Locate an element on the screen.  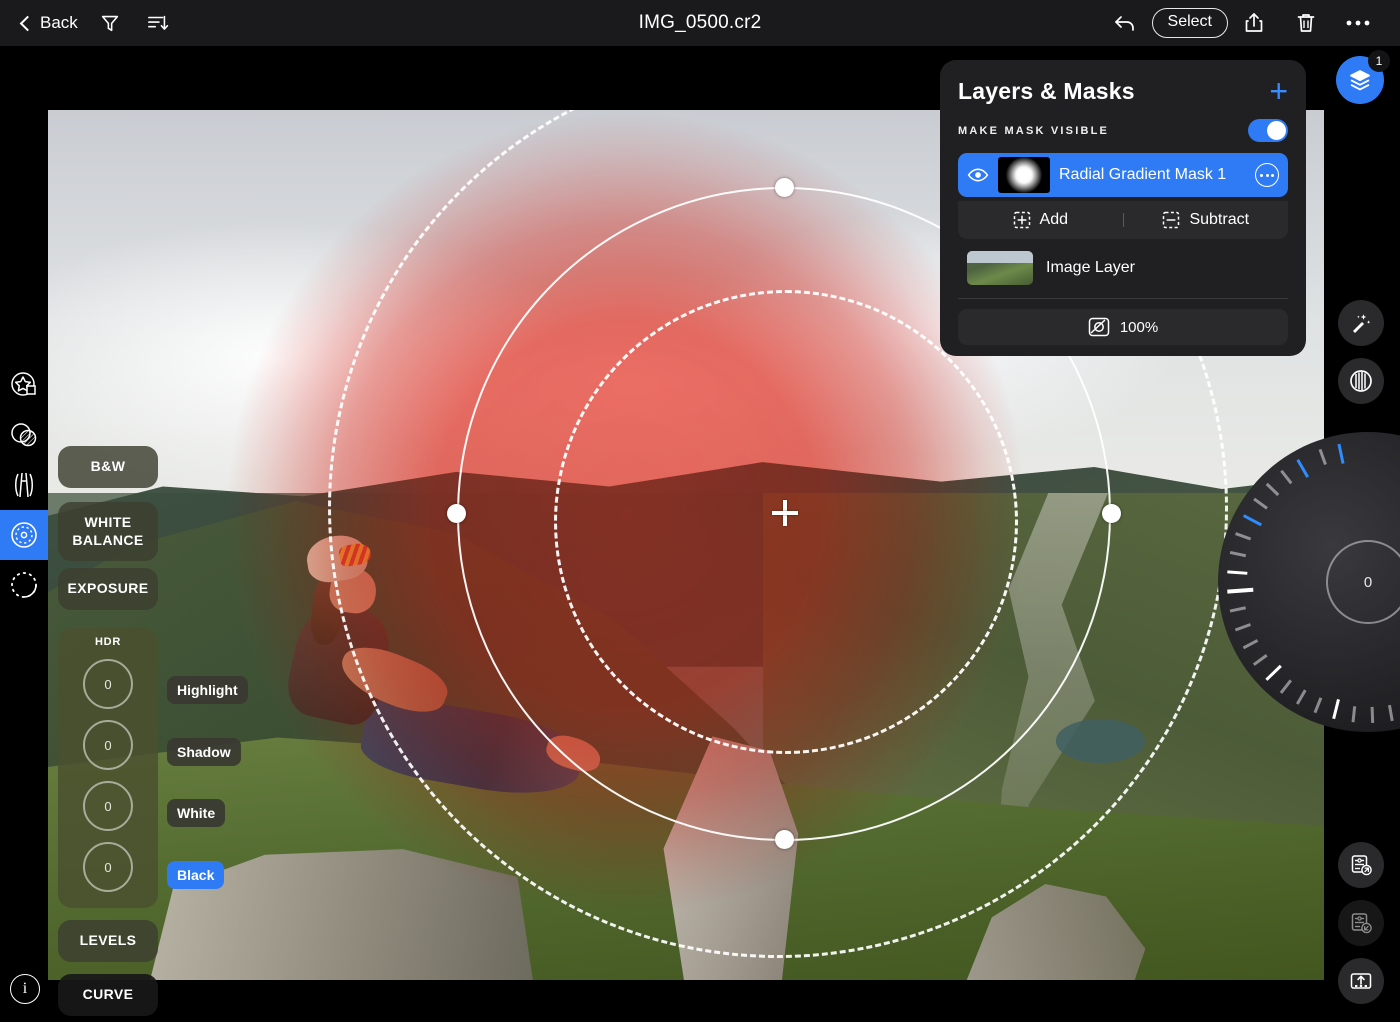
sidebar-item-brush-mask is located at coordinates (24, 585).